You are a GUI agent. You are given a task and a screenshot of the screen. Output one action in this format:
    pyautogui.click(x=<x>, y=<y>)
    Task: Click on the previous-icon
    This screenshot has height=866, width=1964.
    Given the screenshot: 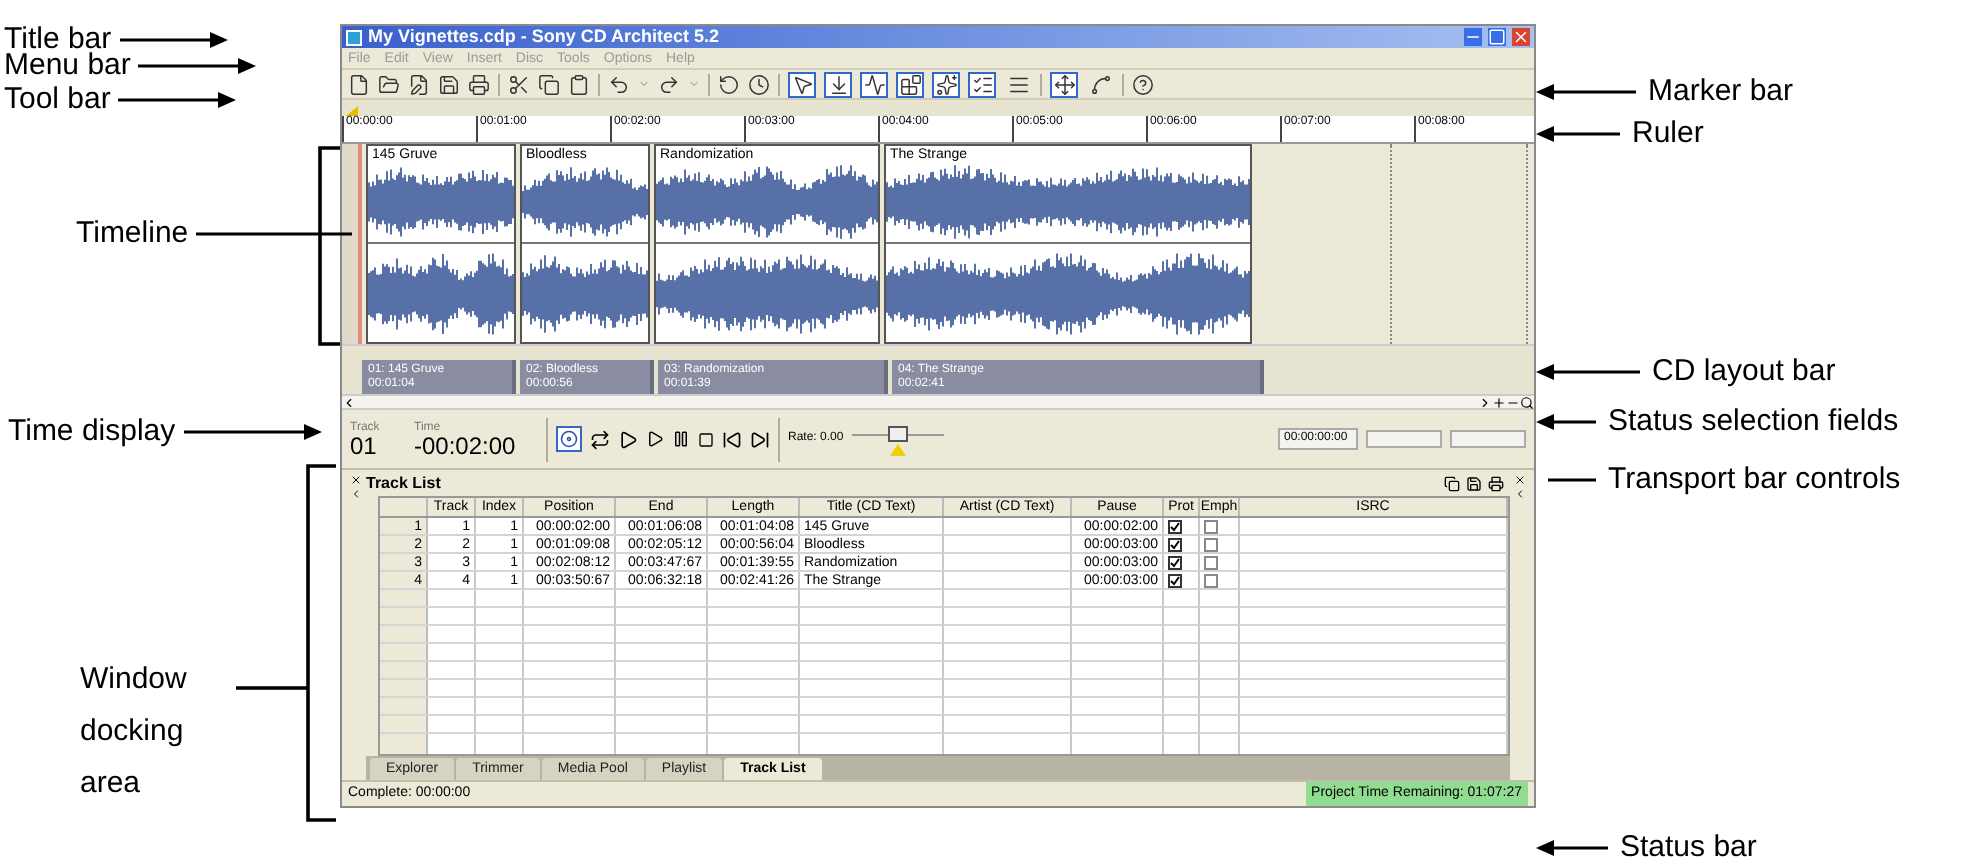 What is the action you would take?
    pyautogui.click(x=732, y=439)
    